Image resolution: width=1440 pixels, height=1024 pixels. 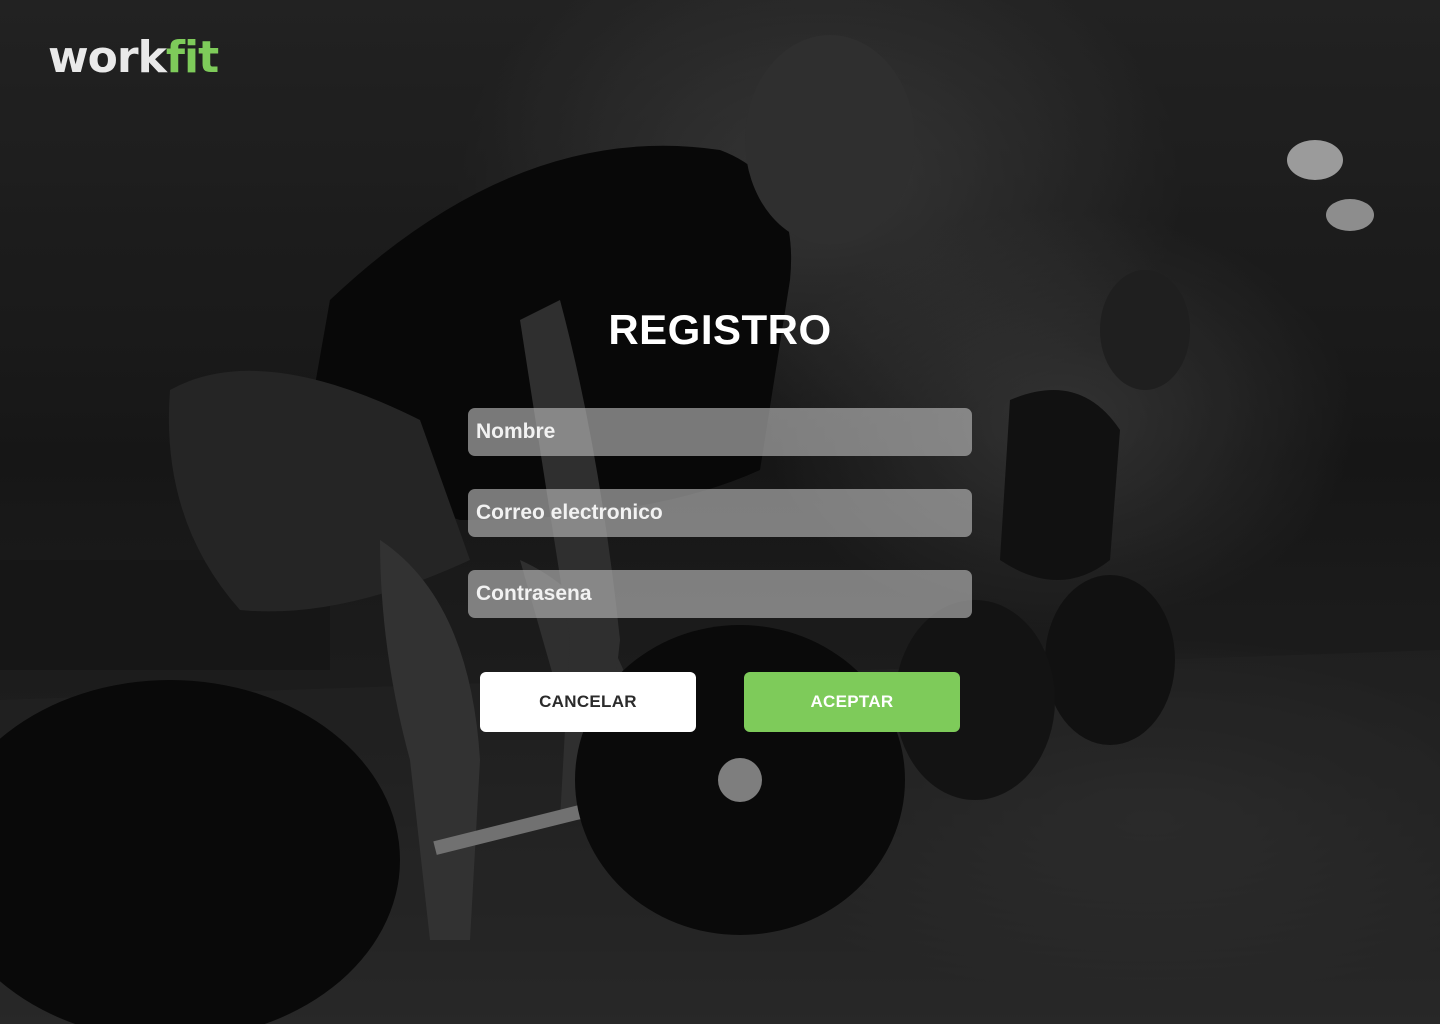 What do you see at coordinates (724, 432) in the screenshot?
I see `name-field` at bounding box center [724, 432].